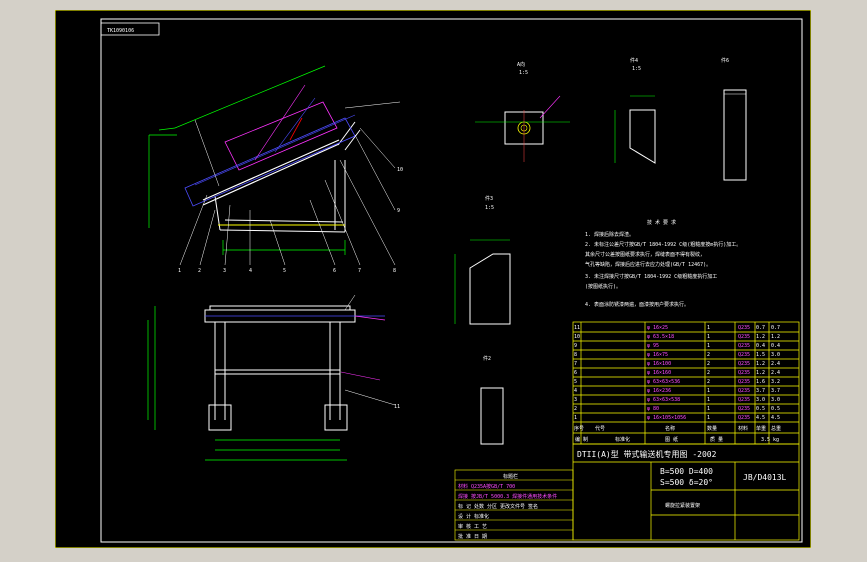 The height and width of the screenshot is (562, 867). What do you see at coordinates (575, 382) in the screenshot?
I see `svg-text: 5` at bounding box center [575, 382].